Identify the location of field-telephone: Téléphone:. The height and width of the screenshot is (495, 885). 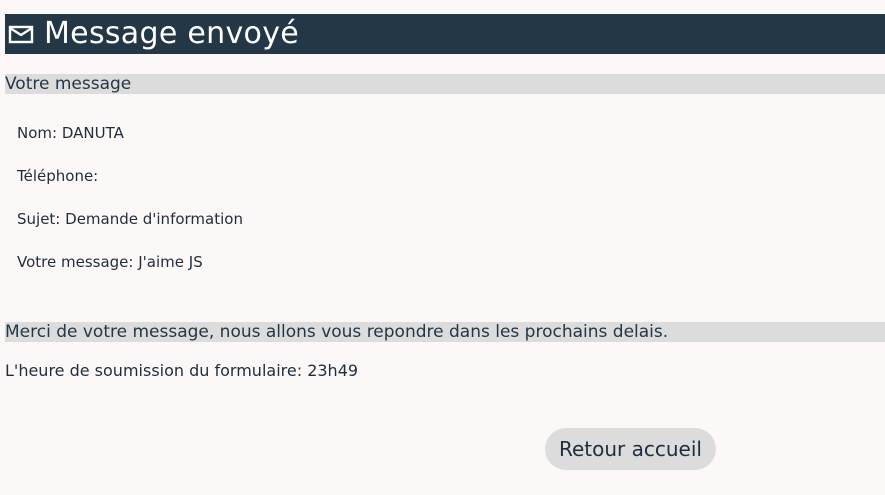
(57, 176).